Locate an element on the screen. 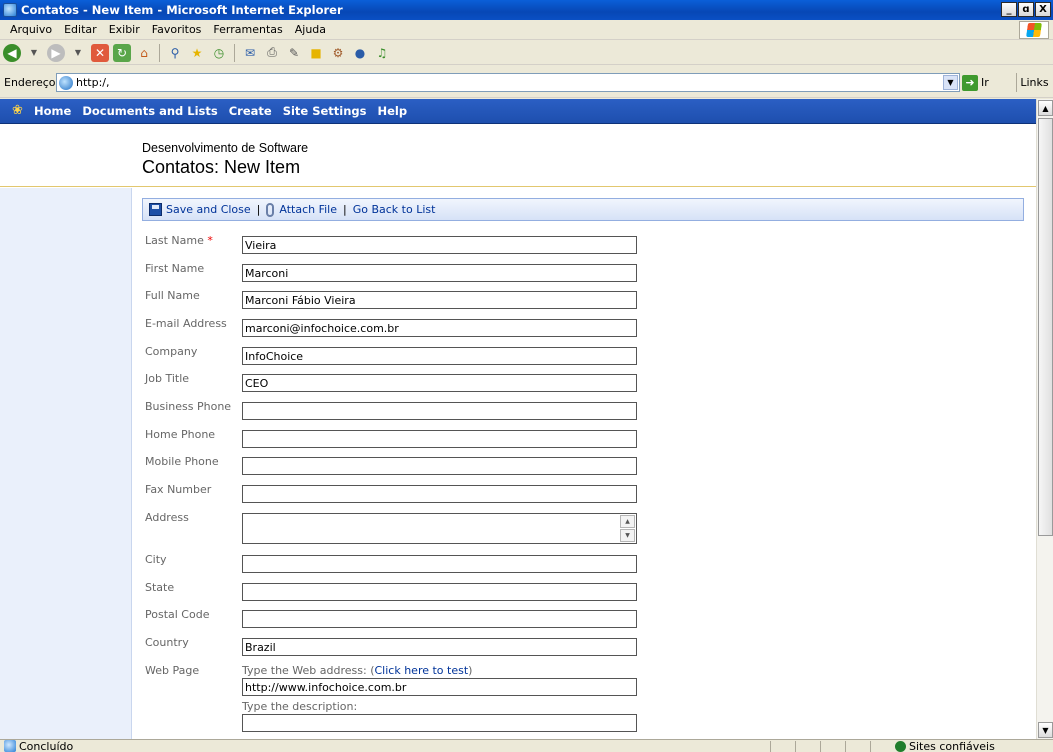 The image size is (1053, 752). ie-app-icon is located at coordinates (10, 10).